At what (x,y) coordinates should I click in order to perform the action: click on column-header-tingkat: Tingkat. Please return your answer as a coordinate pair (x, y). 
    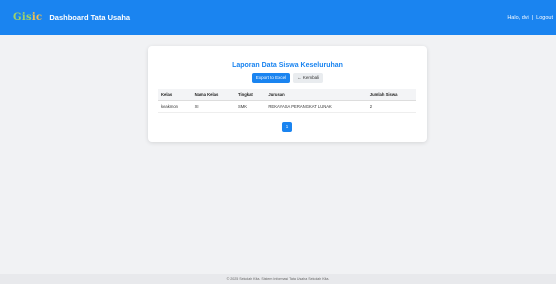
    Looking at the image, I should click on (250, 95).